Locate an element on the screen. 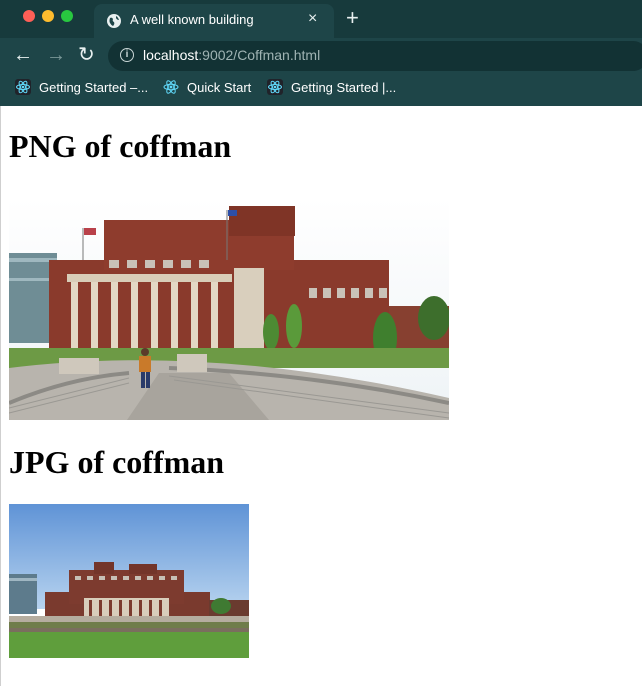 This screenshot has height=686, width=642. url-text: localhost:9002/Coffman.html is located at coordinates (231, 55).